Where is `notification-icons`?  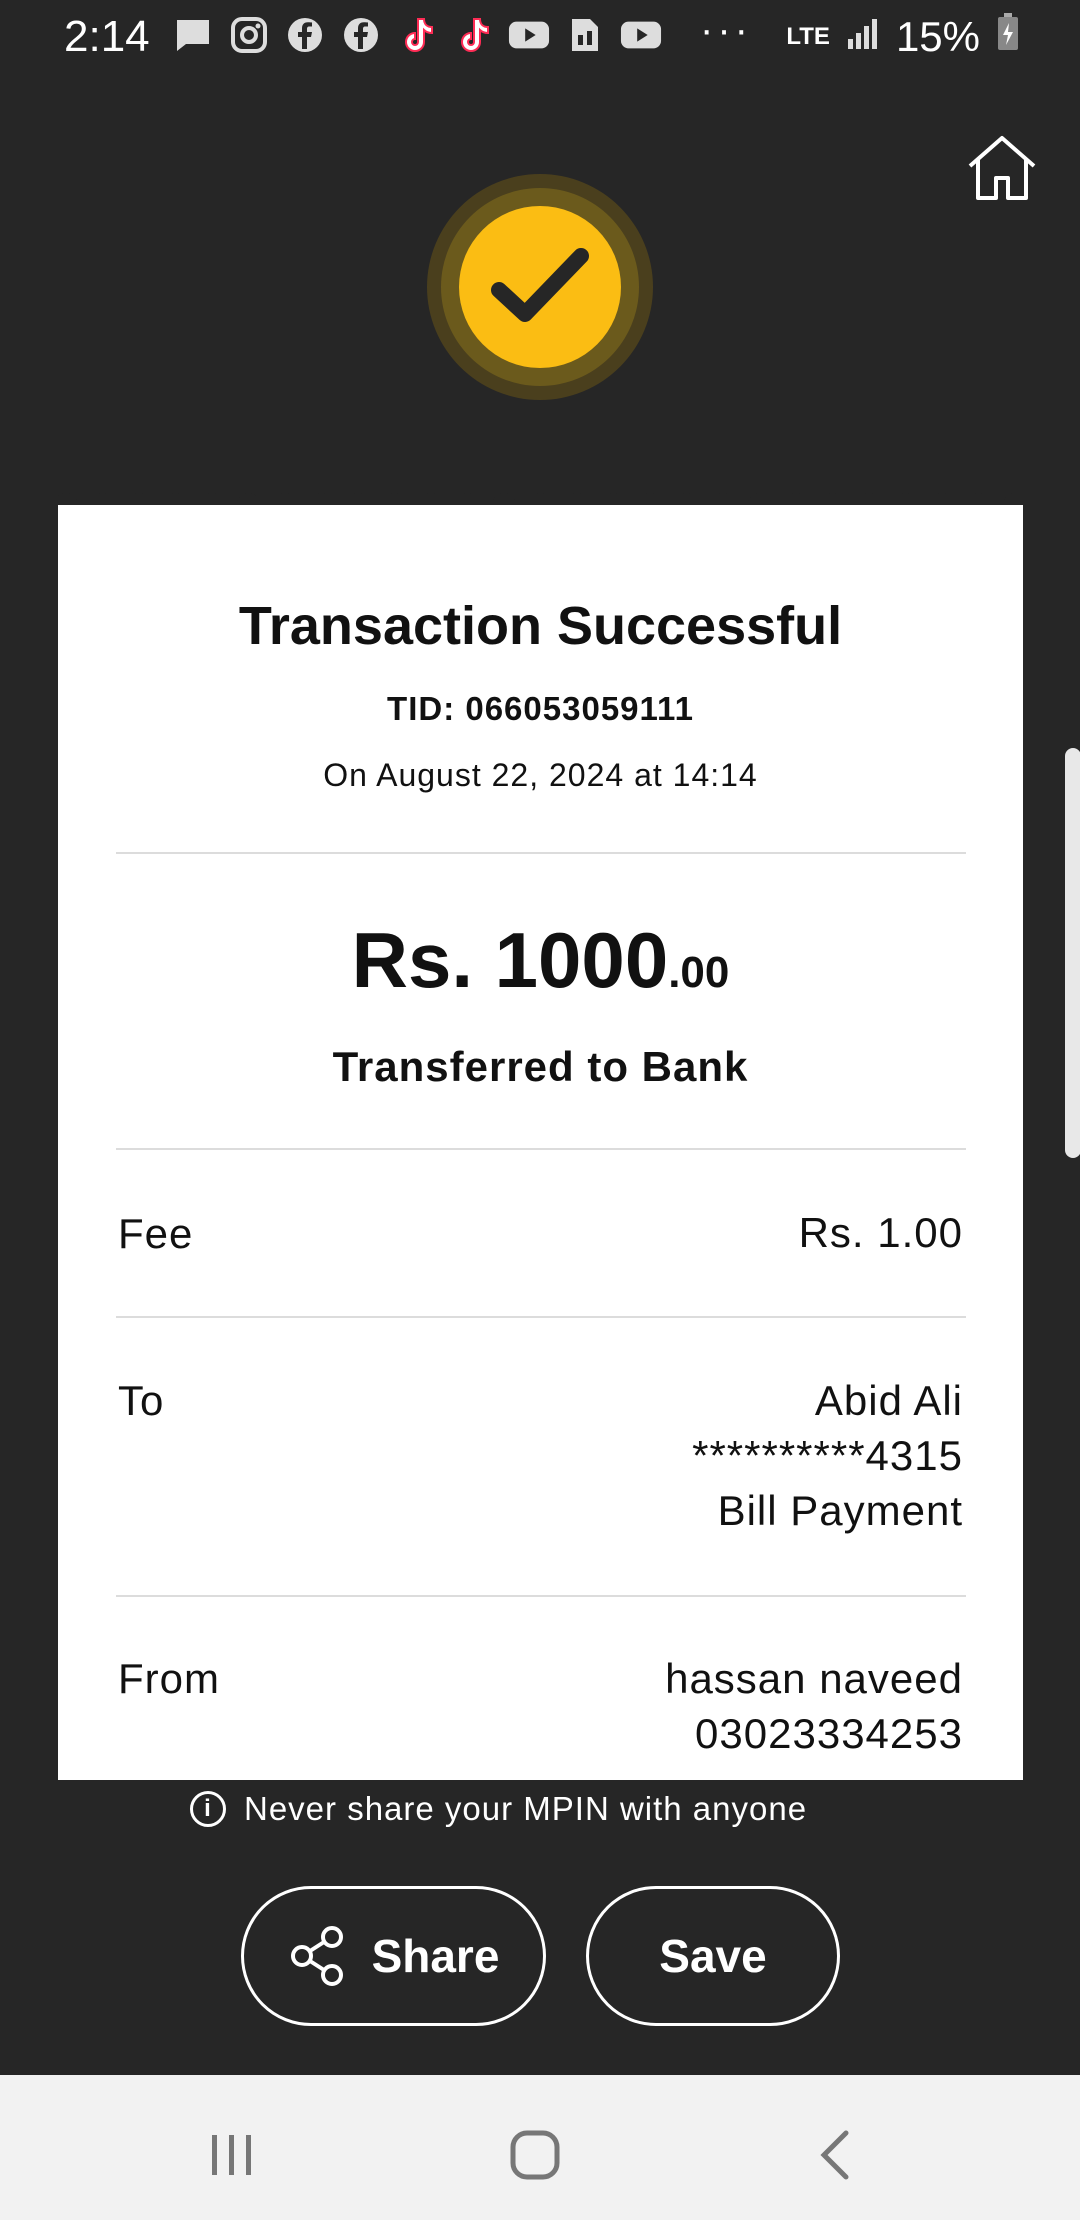
notification-icons is located at coordinates (417, 35).